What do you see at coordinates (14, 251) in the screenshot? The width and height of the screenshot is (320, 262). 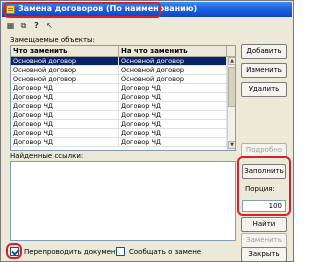 I see `repost-checkbox` at bounding box center [14, 251].